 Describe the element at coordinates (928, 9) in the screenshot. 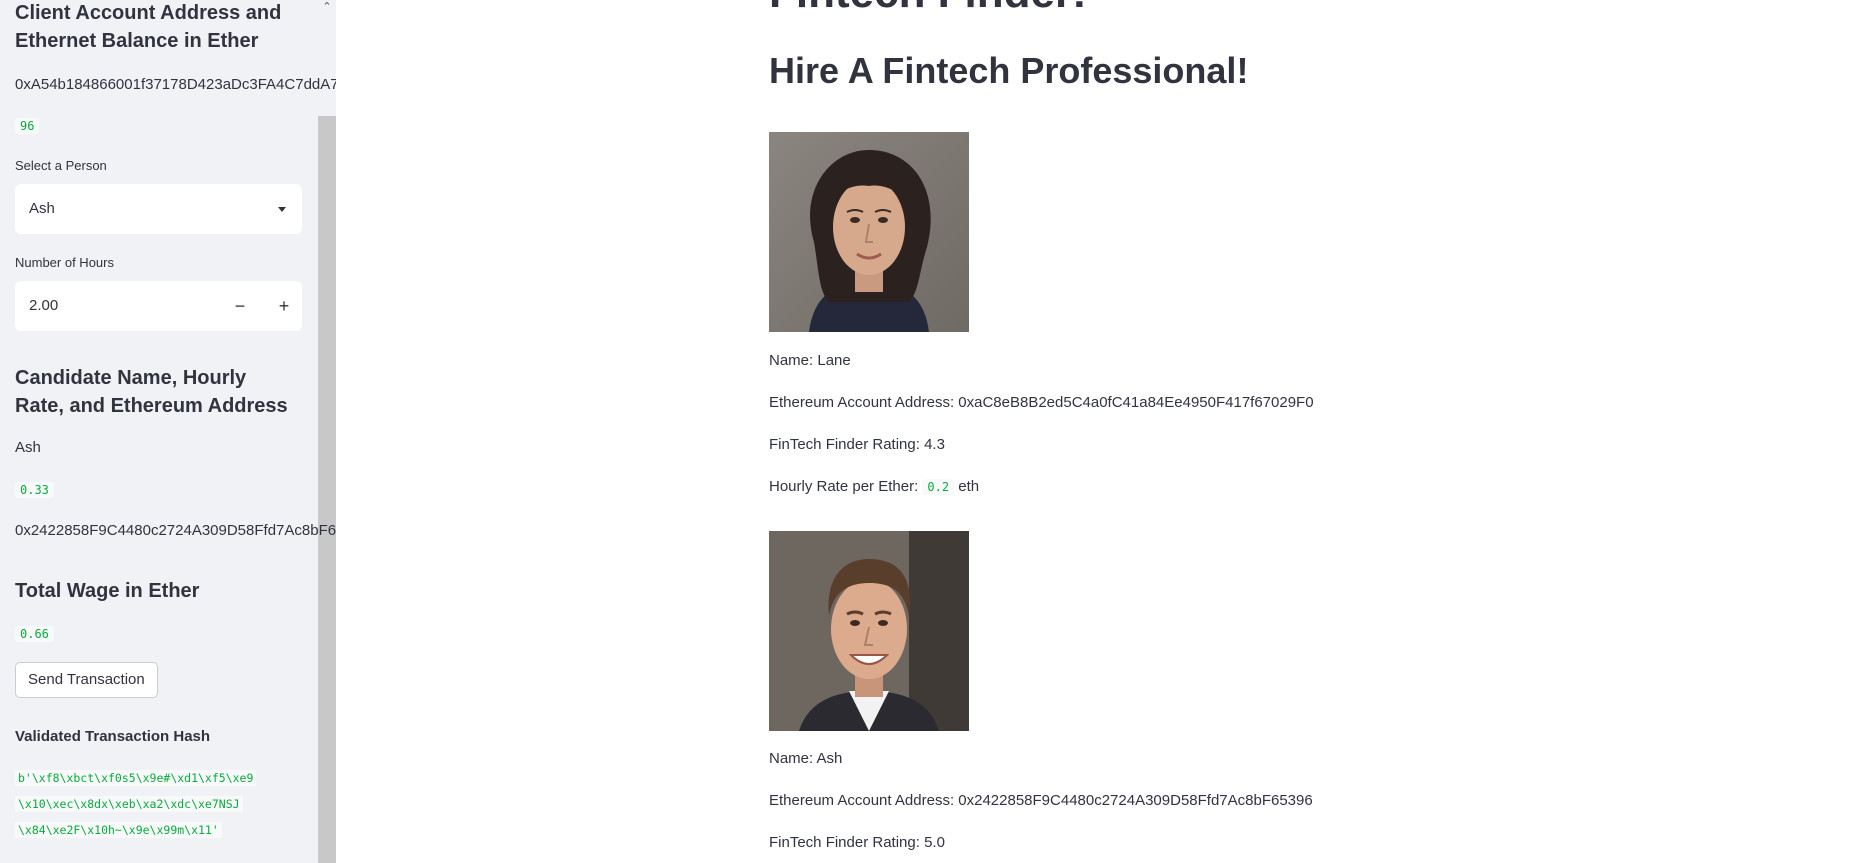

I see `page-title: Fintech Finder!` at that location.